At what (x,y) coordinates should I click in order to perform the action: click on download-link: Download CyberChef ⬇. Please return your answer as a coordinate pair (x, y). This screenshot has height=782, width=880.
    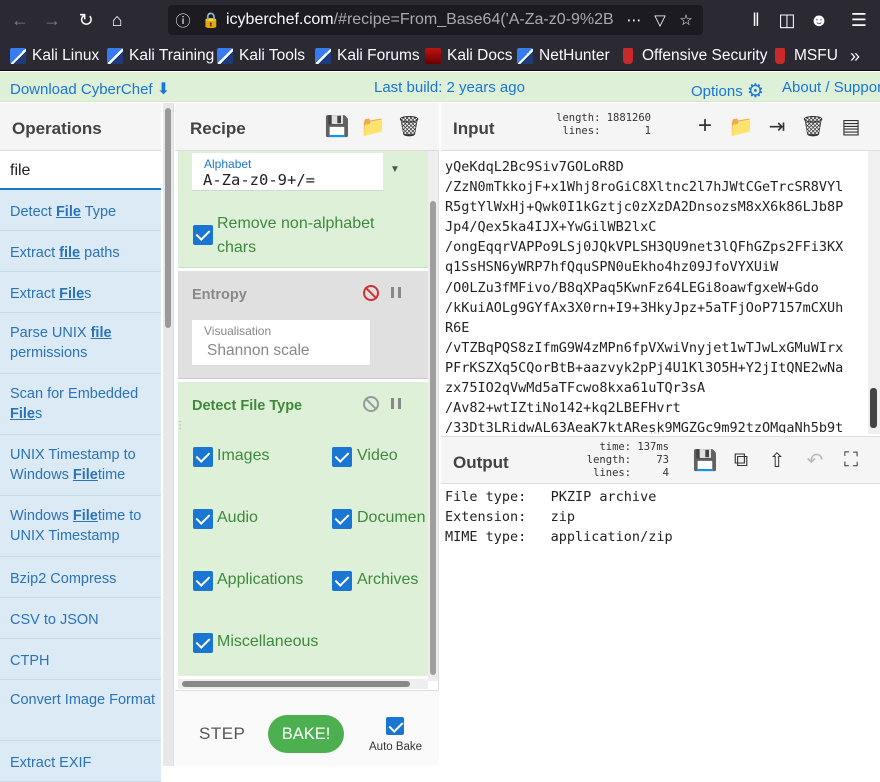
    Looking at the image, I should click on (90, 89).